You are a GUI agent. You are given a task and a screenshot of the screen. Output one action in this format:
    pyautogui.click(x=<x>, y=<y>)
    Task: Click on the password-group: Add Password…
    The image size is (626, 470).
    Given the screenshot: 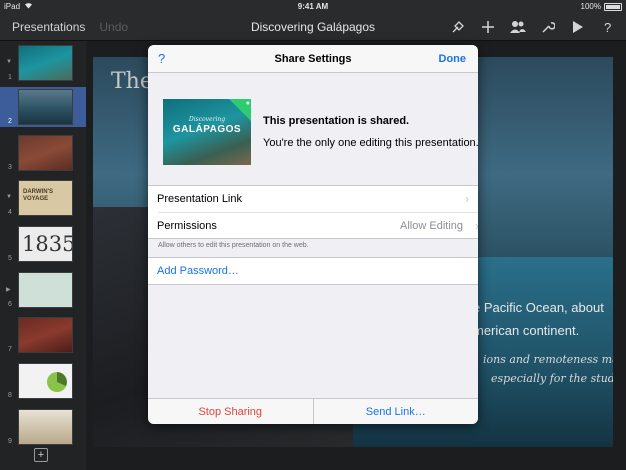 What is the action you would take?
    pyautogui.click(x=313, y=271)
    